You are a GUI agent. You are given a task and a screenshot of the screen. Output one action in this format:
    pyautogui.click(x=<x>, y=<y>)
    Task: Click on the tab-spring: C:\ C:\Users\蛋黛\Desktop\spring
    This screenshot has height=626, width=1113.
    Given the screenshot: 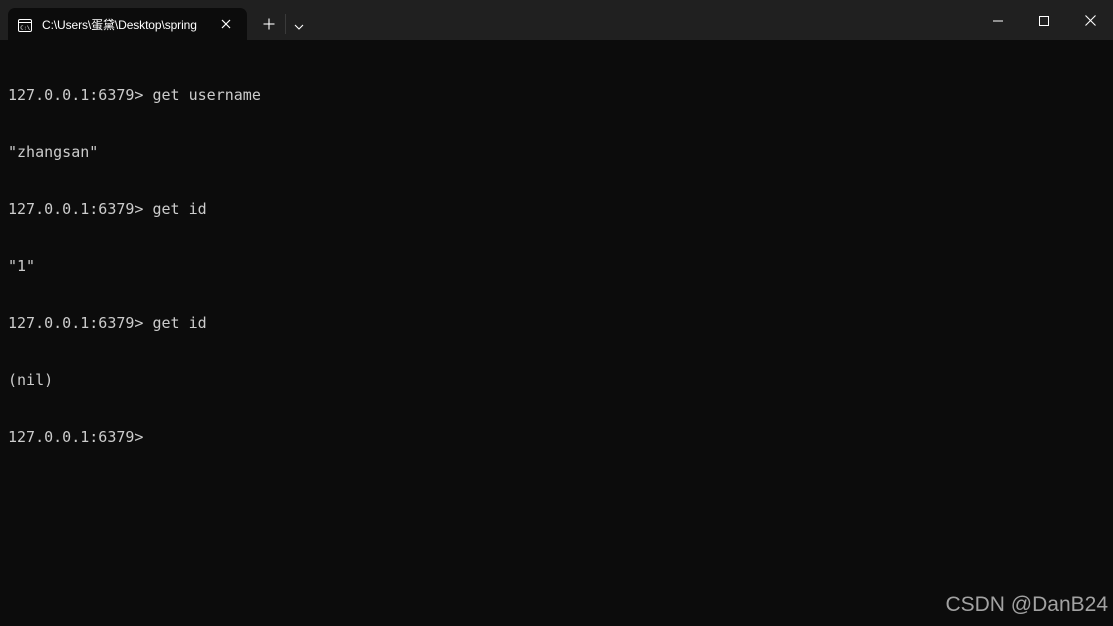 What is the action you would take?
    pyautogui.click(x=127, y=24)
    